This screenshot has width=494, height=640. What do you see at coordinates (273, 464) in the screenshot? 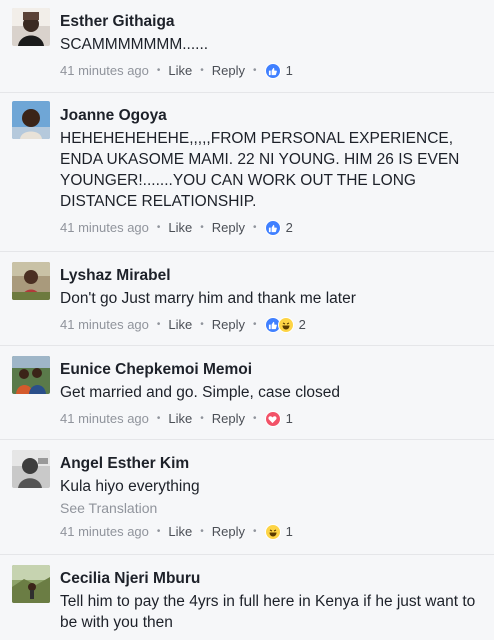
I see `commenter-name: Angel Esther Kim` at bounding box center [273, 464].